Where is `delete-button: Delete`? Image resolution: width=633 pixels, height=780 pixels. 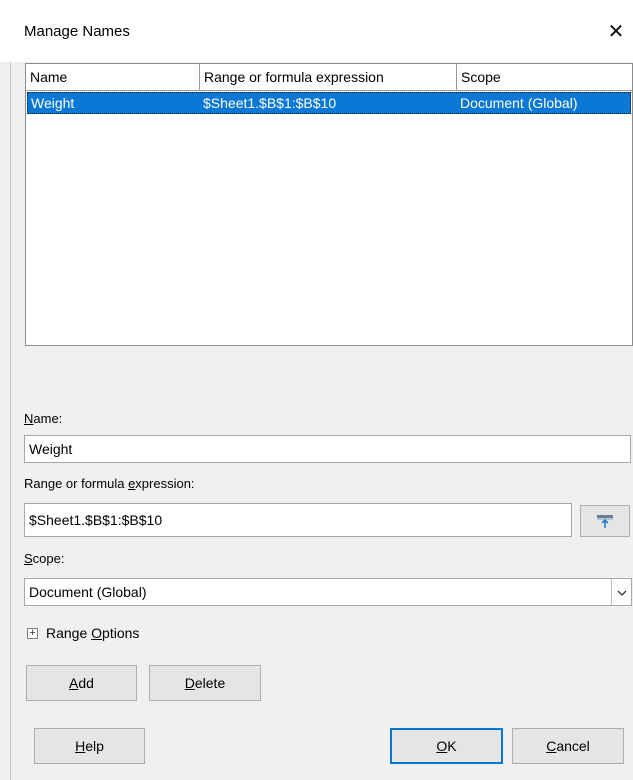 delete-button: Delete is located at coordinates (205, 683).